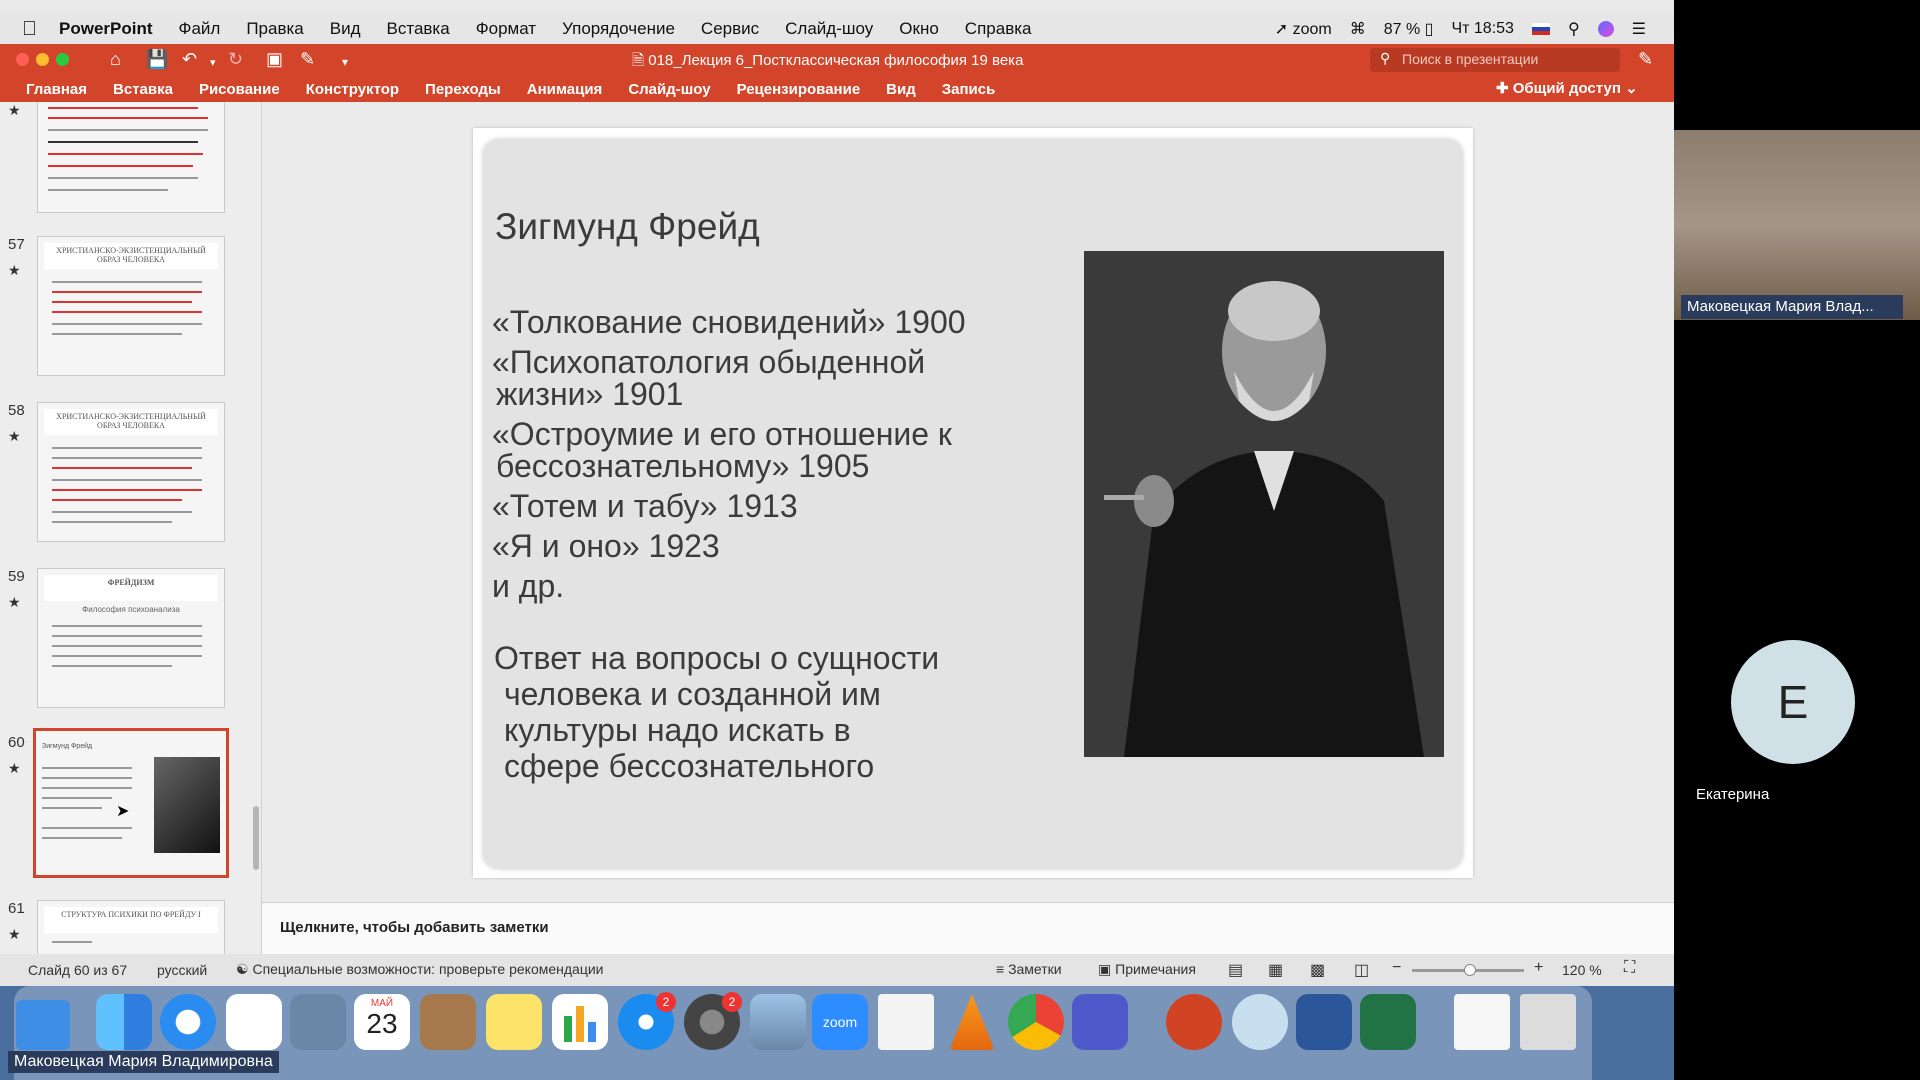 This screenshot has width=1920, height=1080. What do you see at coordinates (1260, 1022) in the screenshot?
I see `magnifier-icon` at bounding box center [1260, 1022].